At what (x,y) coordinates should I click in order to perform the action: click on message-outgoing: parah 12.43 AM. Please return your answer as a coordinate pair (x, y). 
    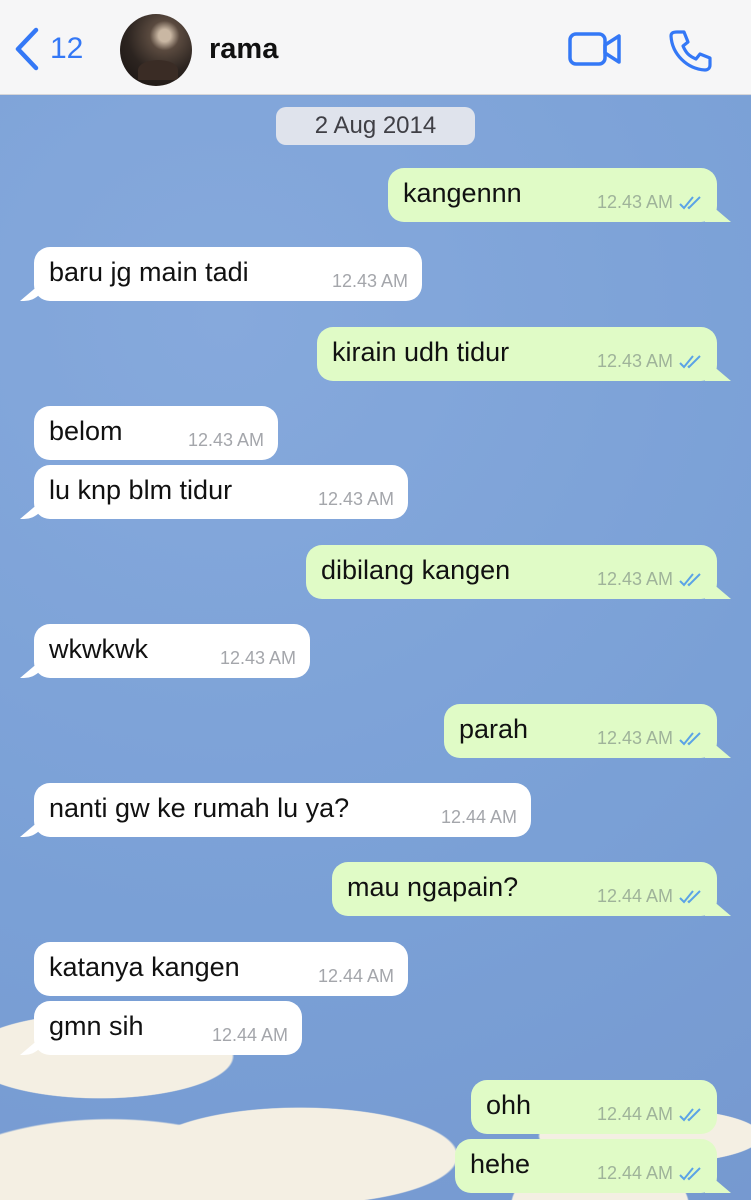
    Looking at the image, I should click on (580, 731).